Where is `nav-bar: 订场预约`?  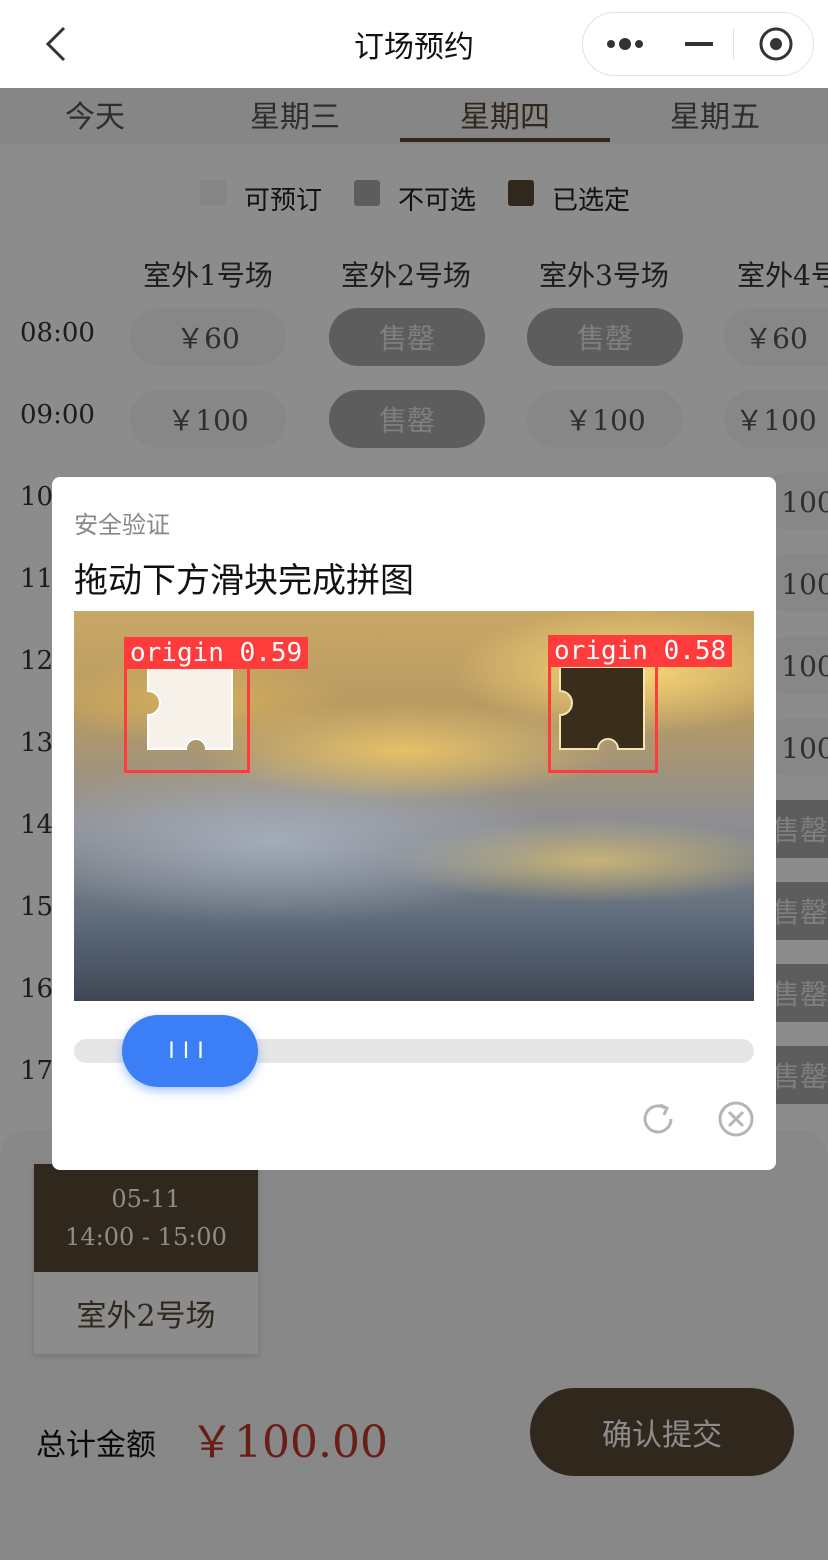
nav-bar: 订场预约 is located at coordinates (414, 44).